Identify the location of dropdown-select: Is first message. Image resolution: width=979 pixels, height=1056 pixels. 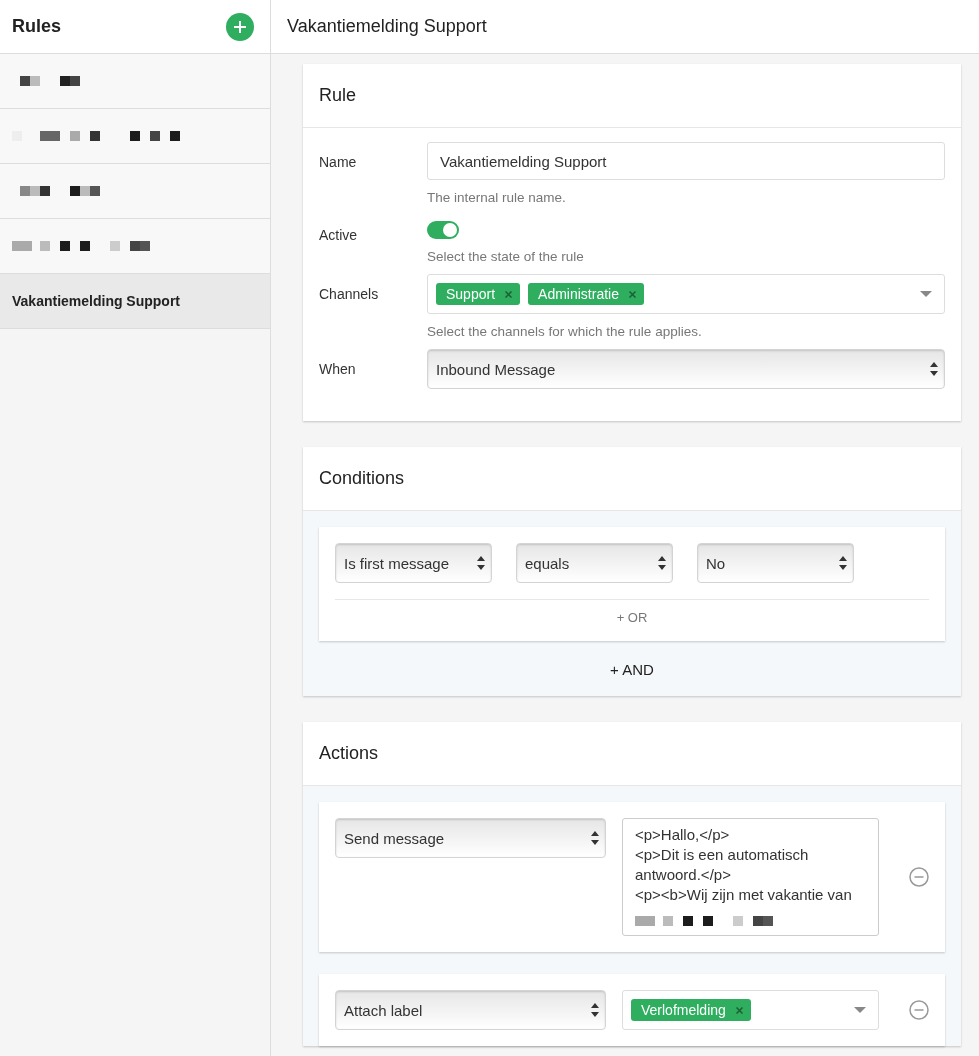
(413, 563).